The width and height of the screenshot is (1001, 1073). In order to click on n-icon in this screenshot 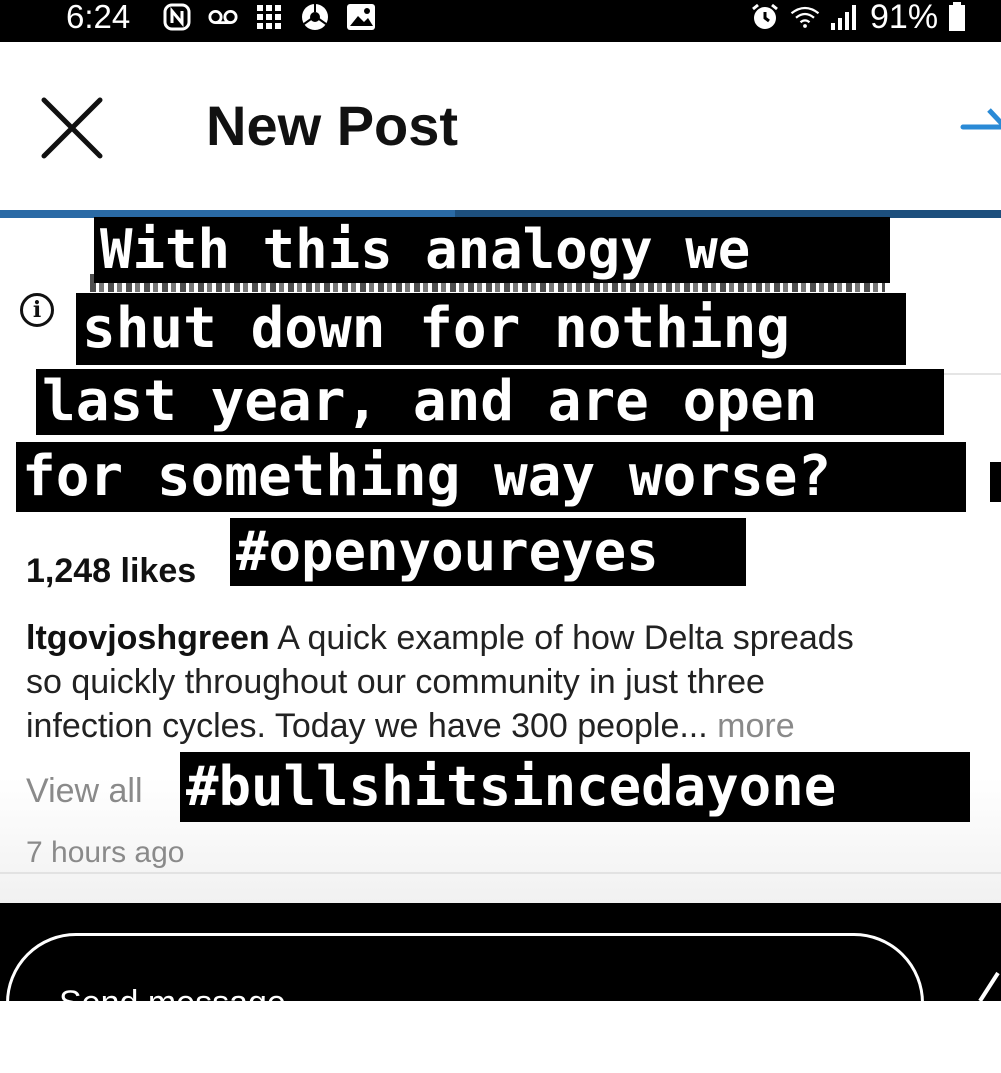, I will do `click(177, 17)`.